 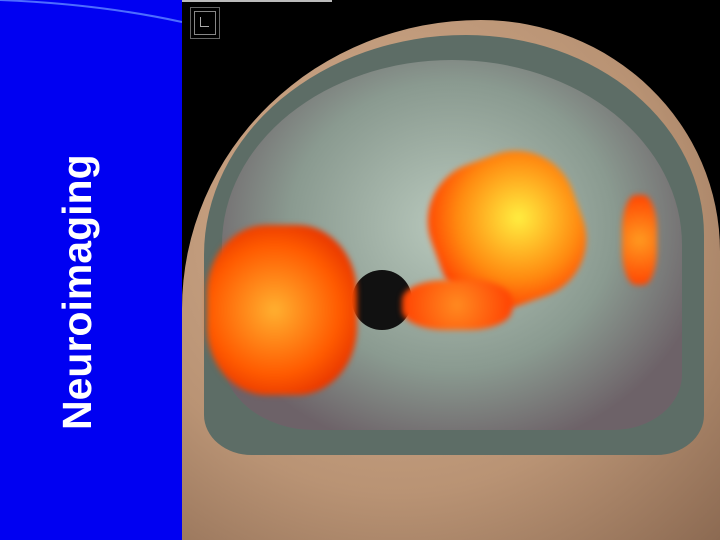 What do you see at coordinates (282, 310) in the screenshot?
I see `activation-occipital` at bounding box center [282, 310].